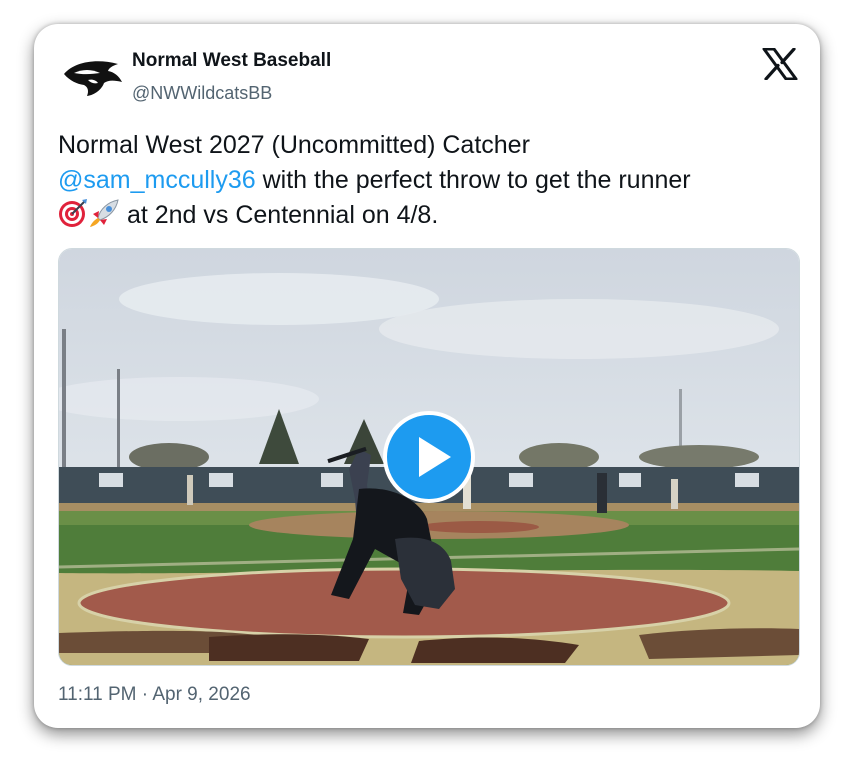  I want to click on play-icon, so click(429, 457).